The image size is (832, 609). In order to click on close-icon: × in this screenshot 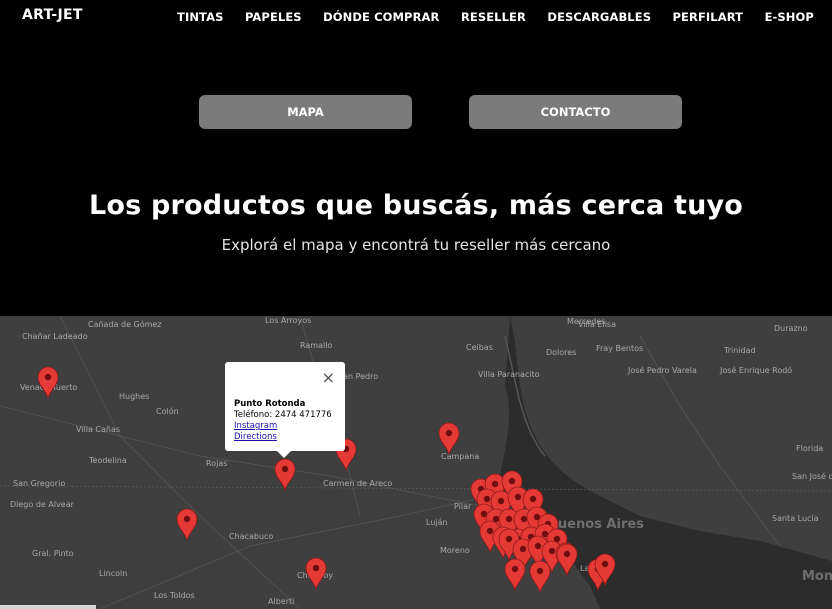, I will do `click(328, 378)`.